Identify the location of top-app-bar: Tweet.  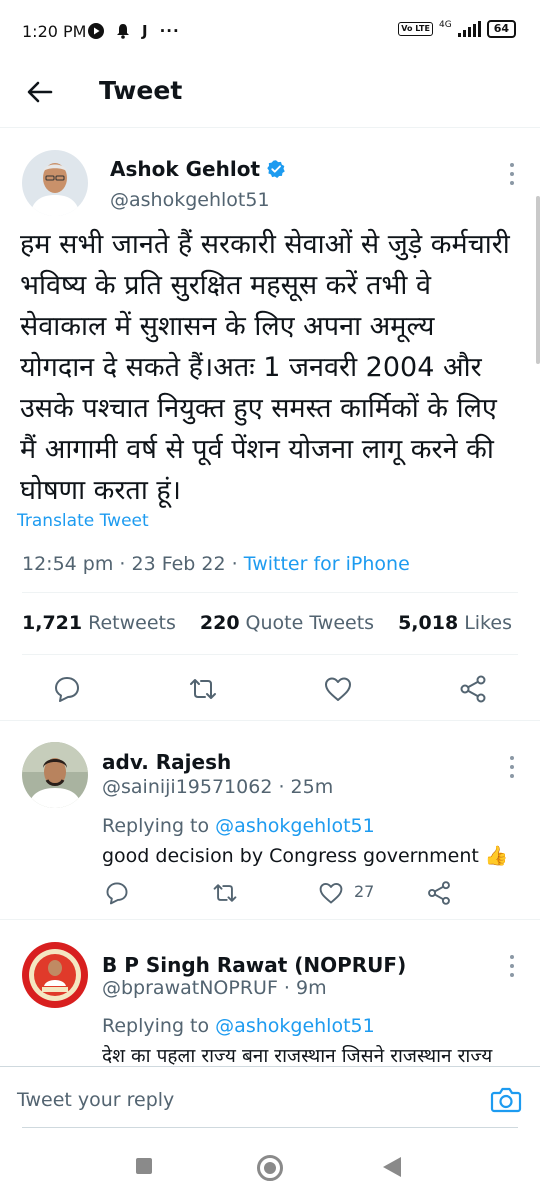
(270, 96).